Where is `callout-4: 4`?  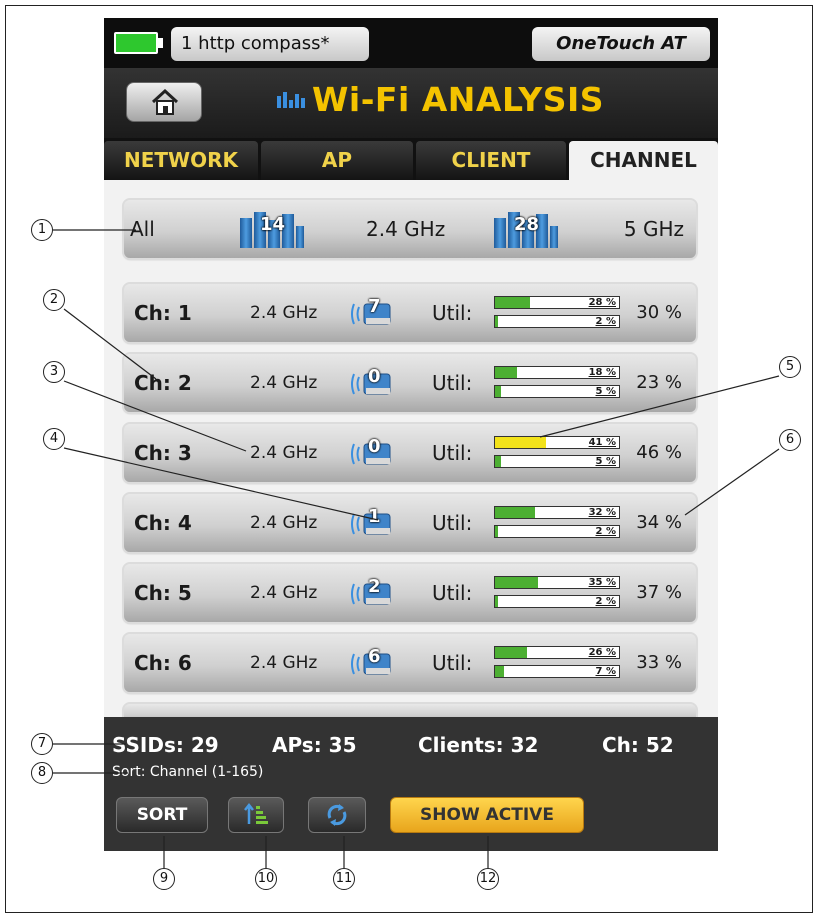 callout-4: 4 is located at coordinates (54, 439).